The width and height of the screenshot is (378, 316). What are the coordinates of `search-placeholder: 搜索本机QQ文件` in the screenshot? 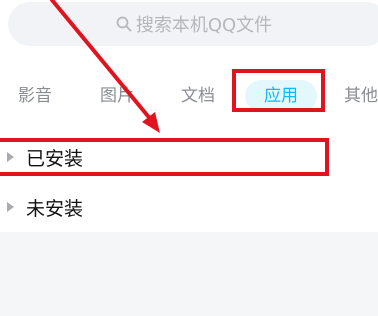 It's located at (204, 25).